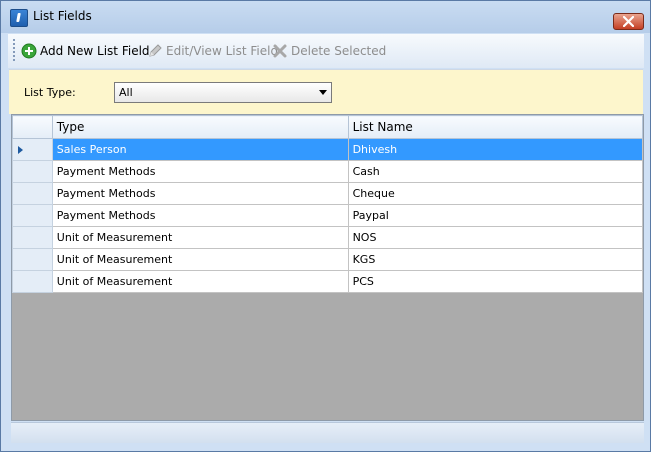 Image resolution: width=651 pixels, height=452 pixels. Describe the element at coordinates (495, 127) in the screenshot. I see `column-header-list-name: List Name` at that location.